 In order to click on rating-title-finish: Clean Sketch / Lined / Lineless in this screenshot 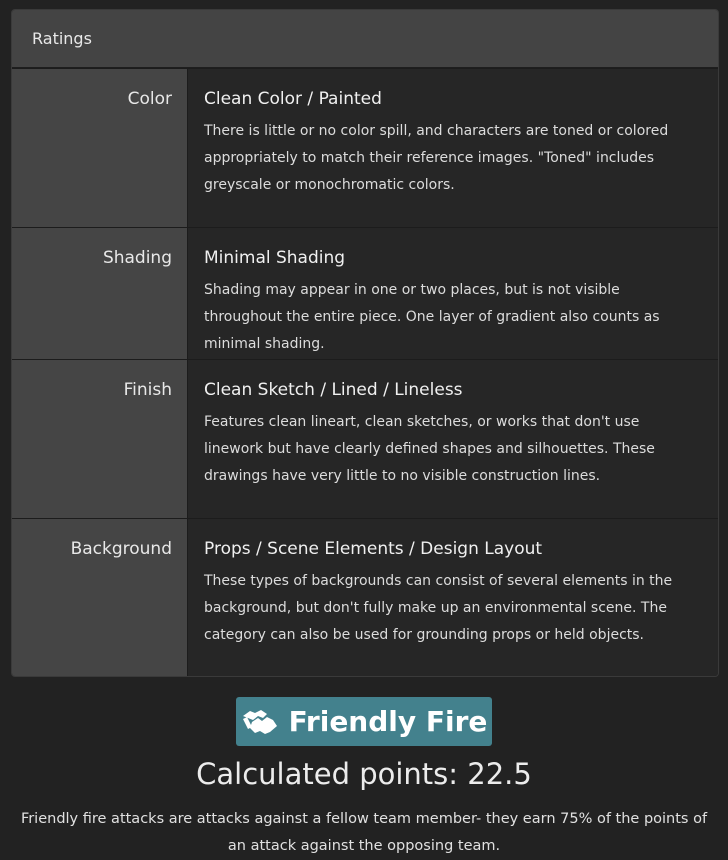, I will do `click(333, 390)`.